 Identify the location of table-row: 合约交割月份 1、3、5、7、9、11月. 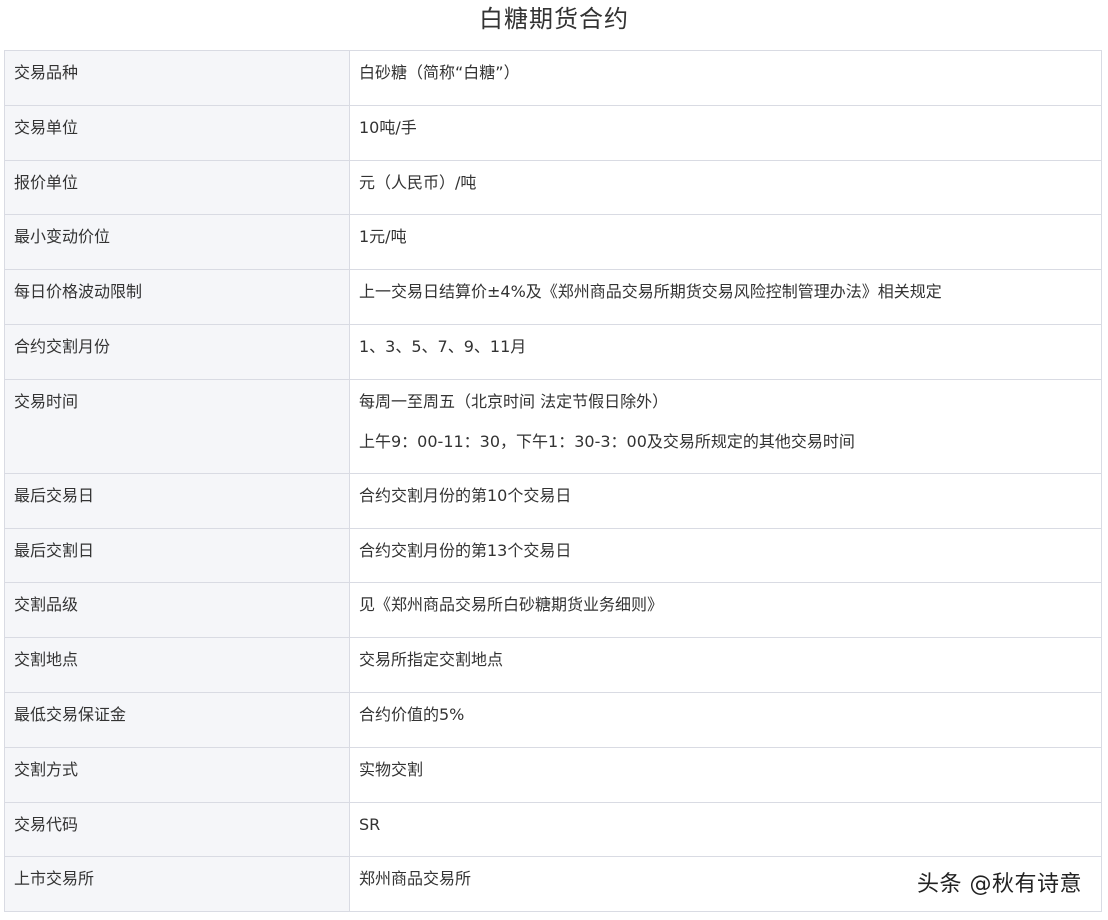
(553, 351).